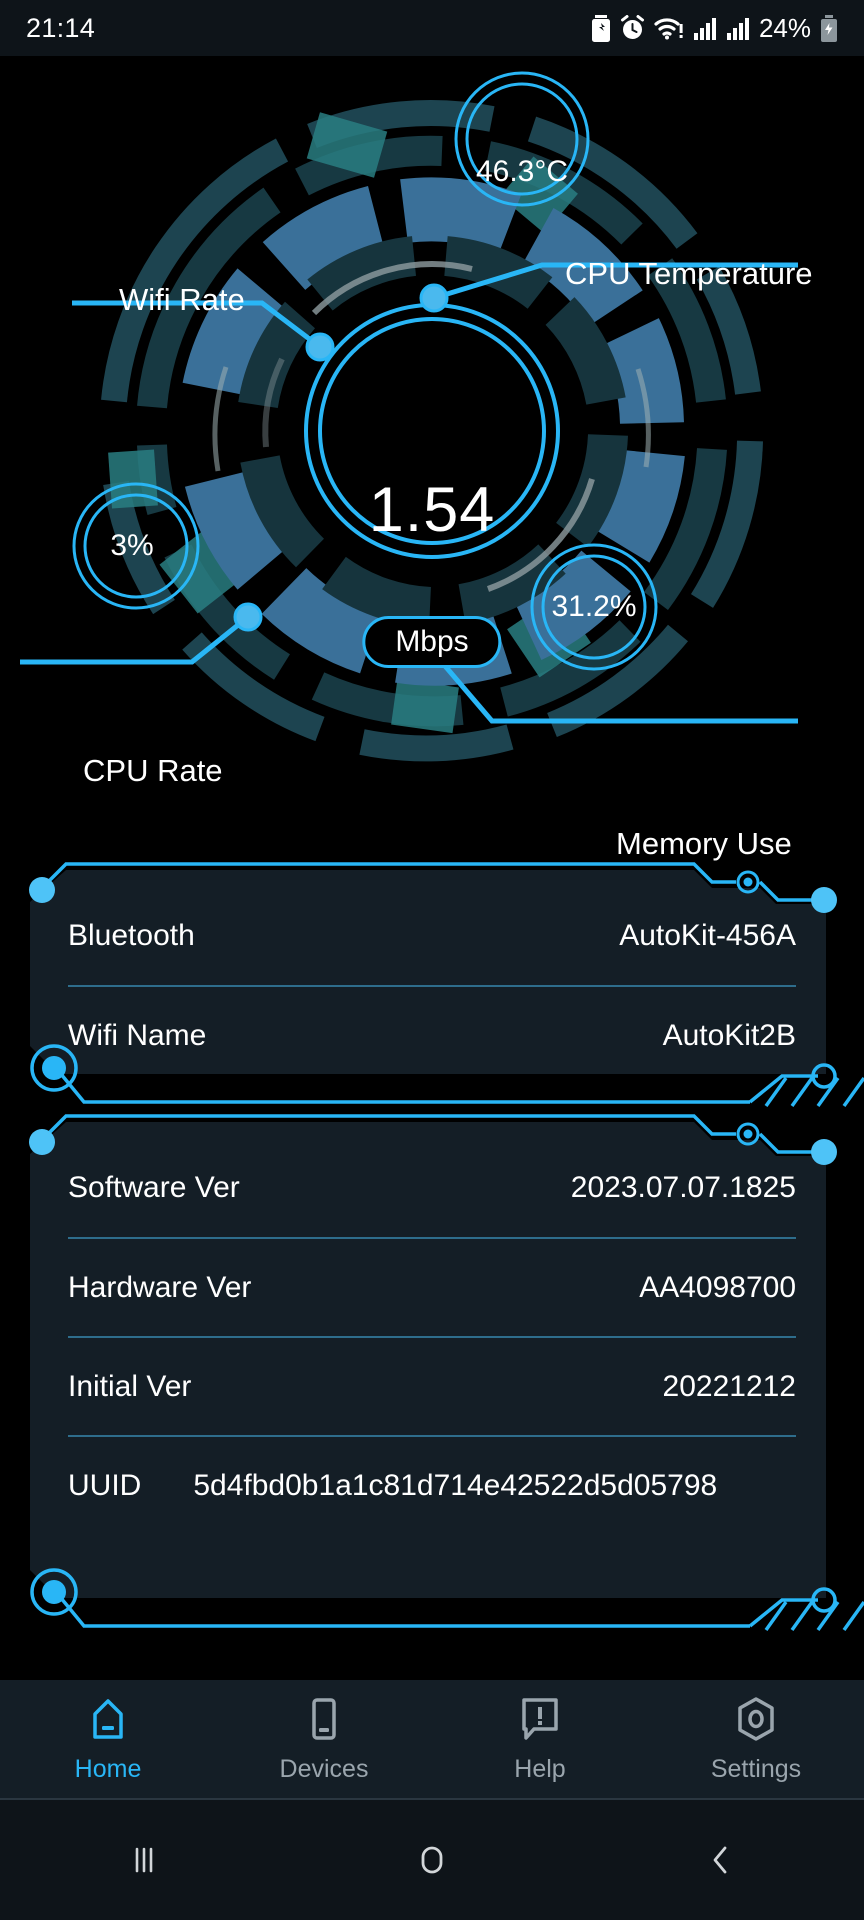  I want to click on cpu-temperature-value: 46.3°C, so click(522, 171).